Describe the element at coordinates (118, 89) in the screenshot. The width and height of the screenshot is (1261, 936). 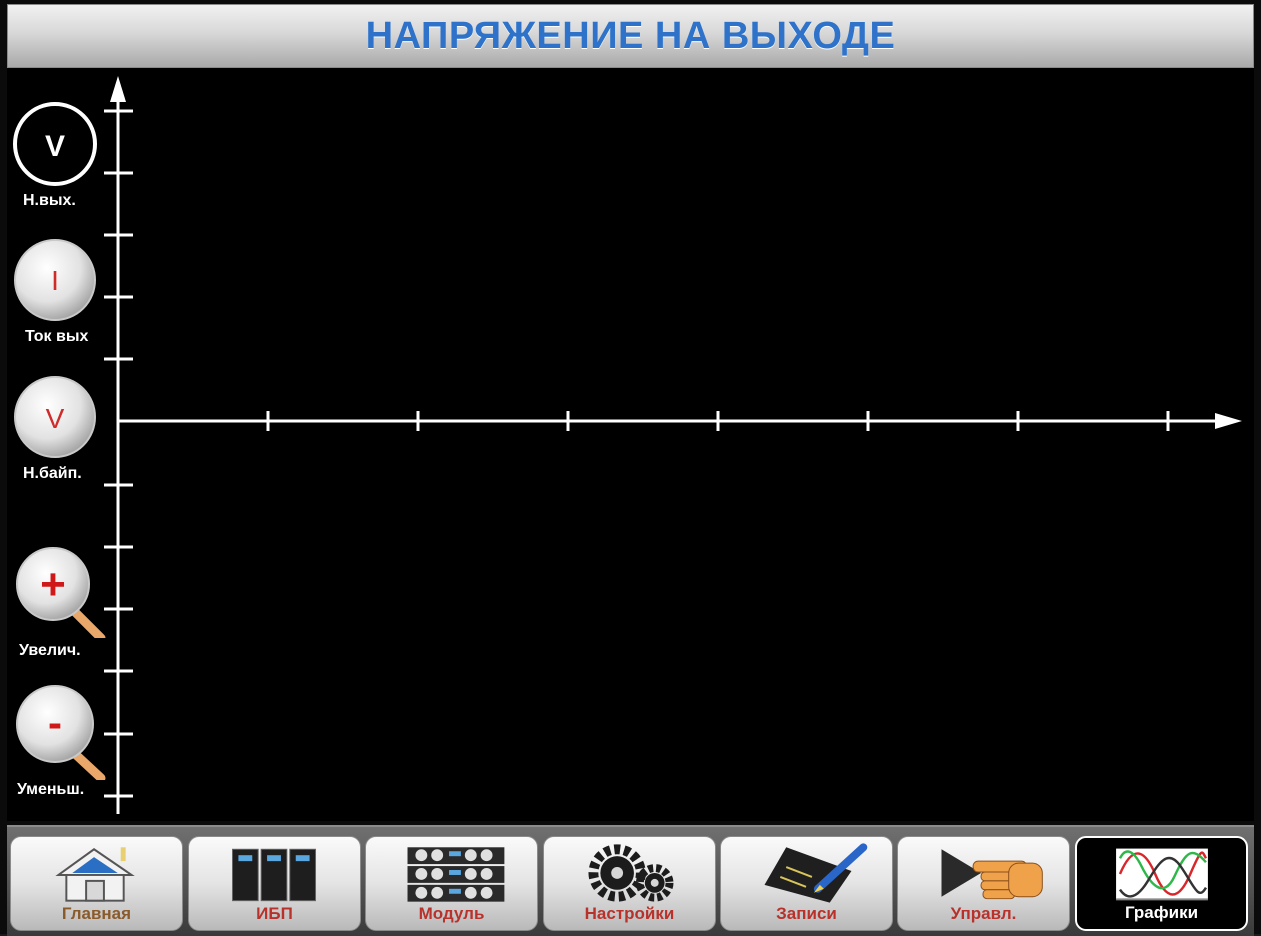
I see `y-axis-arrow` at that location.